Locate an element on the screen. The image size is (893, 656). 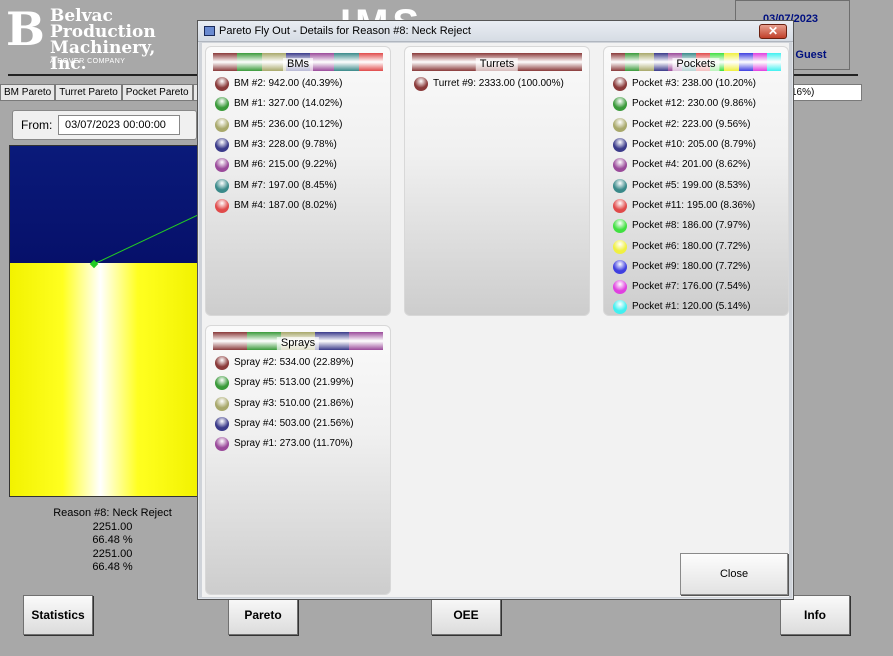
list-item-label: Pocket #9: 180.00 (7.72%) is located at coordinates (691, 266).